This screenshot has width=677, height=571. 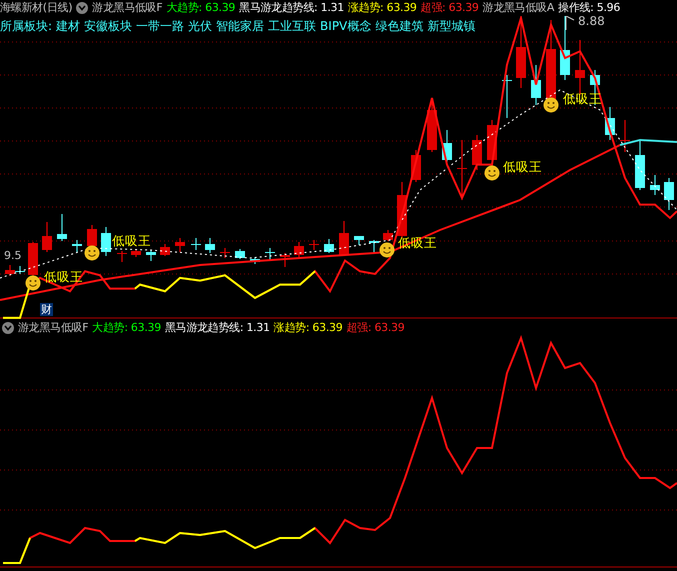 I want to click on trend-line-segment, so click(x=17, y=551).